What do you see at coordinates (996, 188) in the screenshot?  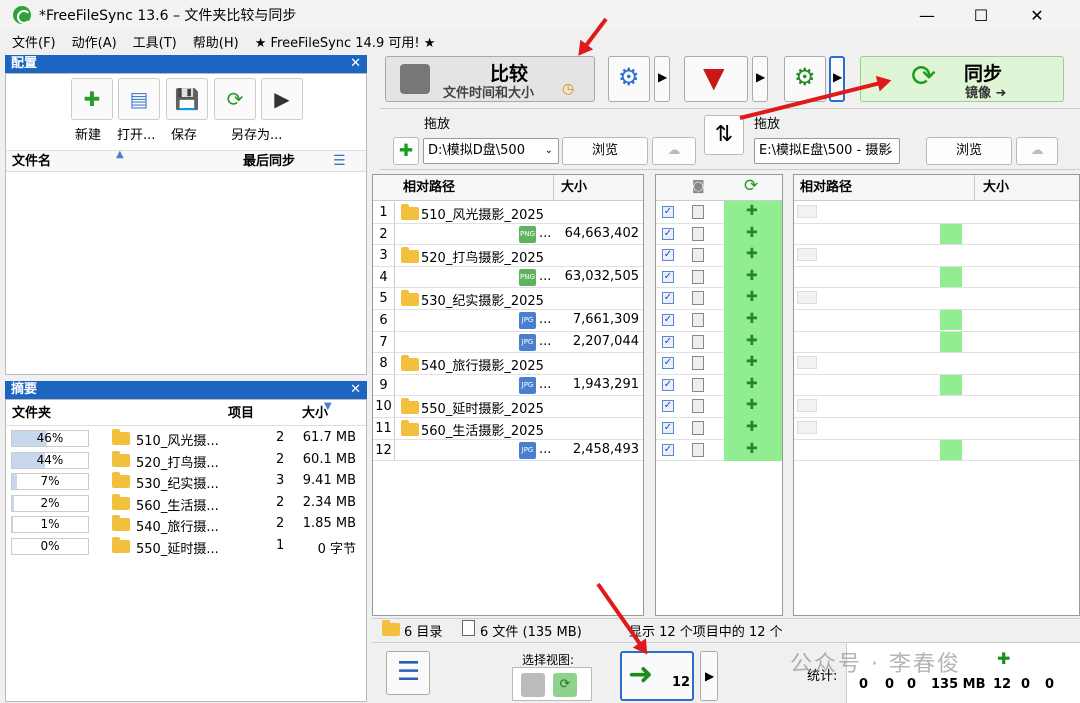 I see `right-col-size: 大小` at bounding box center [996, 188].